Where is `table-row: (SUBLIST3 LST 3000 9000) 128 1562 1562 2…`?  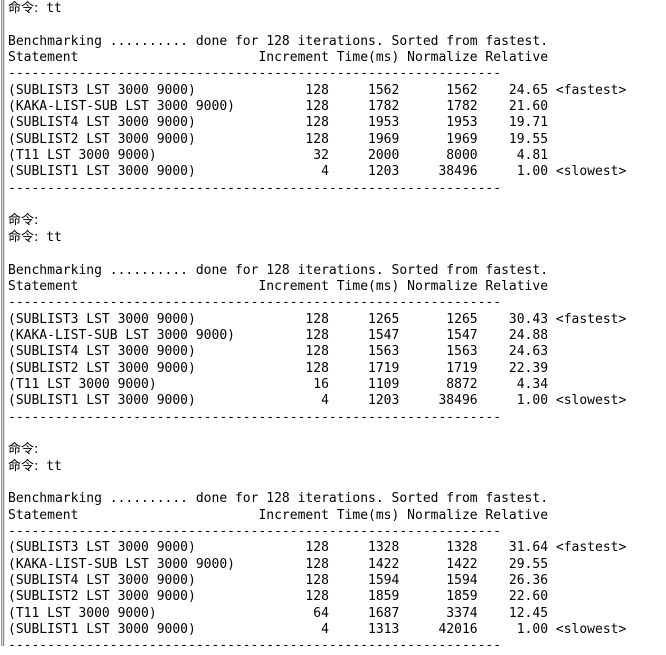 table-row: (SUBLIST3 LST 3000 9000) 128 1562 1562 2… is located at coordinates (317, 90).